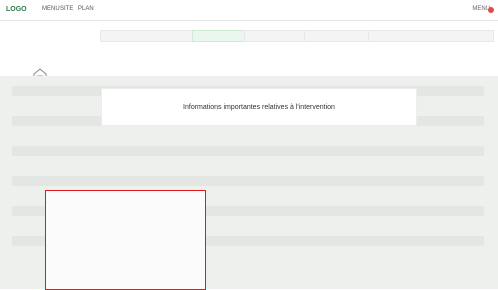  Describe the element at coordinates (249, 10) in the screenshot. I see `top-navigation: LOGO MENU SITE PLAN MENU` at that location.